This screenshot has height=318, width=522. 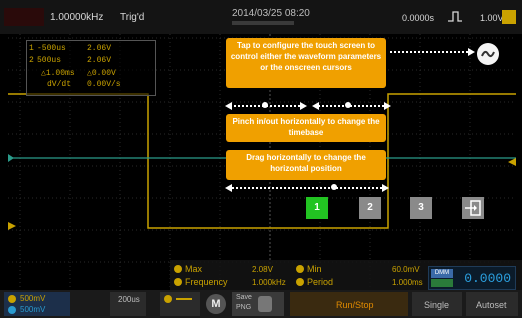 What do you see at coordinates (492, 304) in the screenshot?
I see `autoset-key: Autoset` at bounding box center [492, 304].